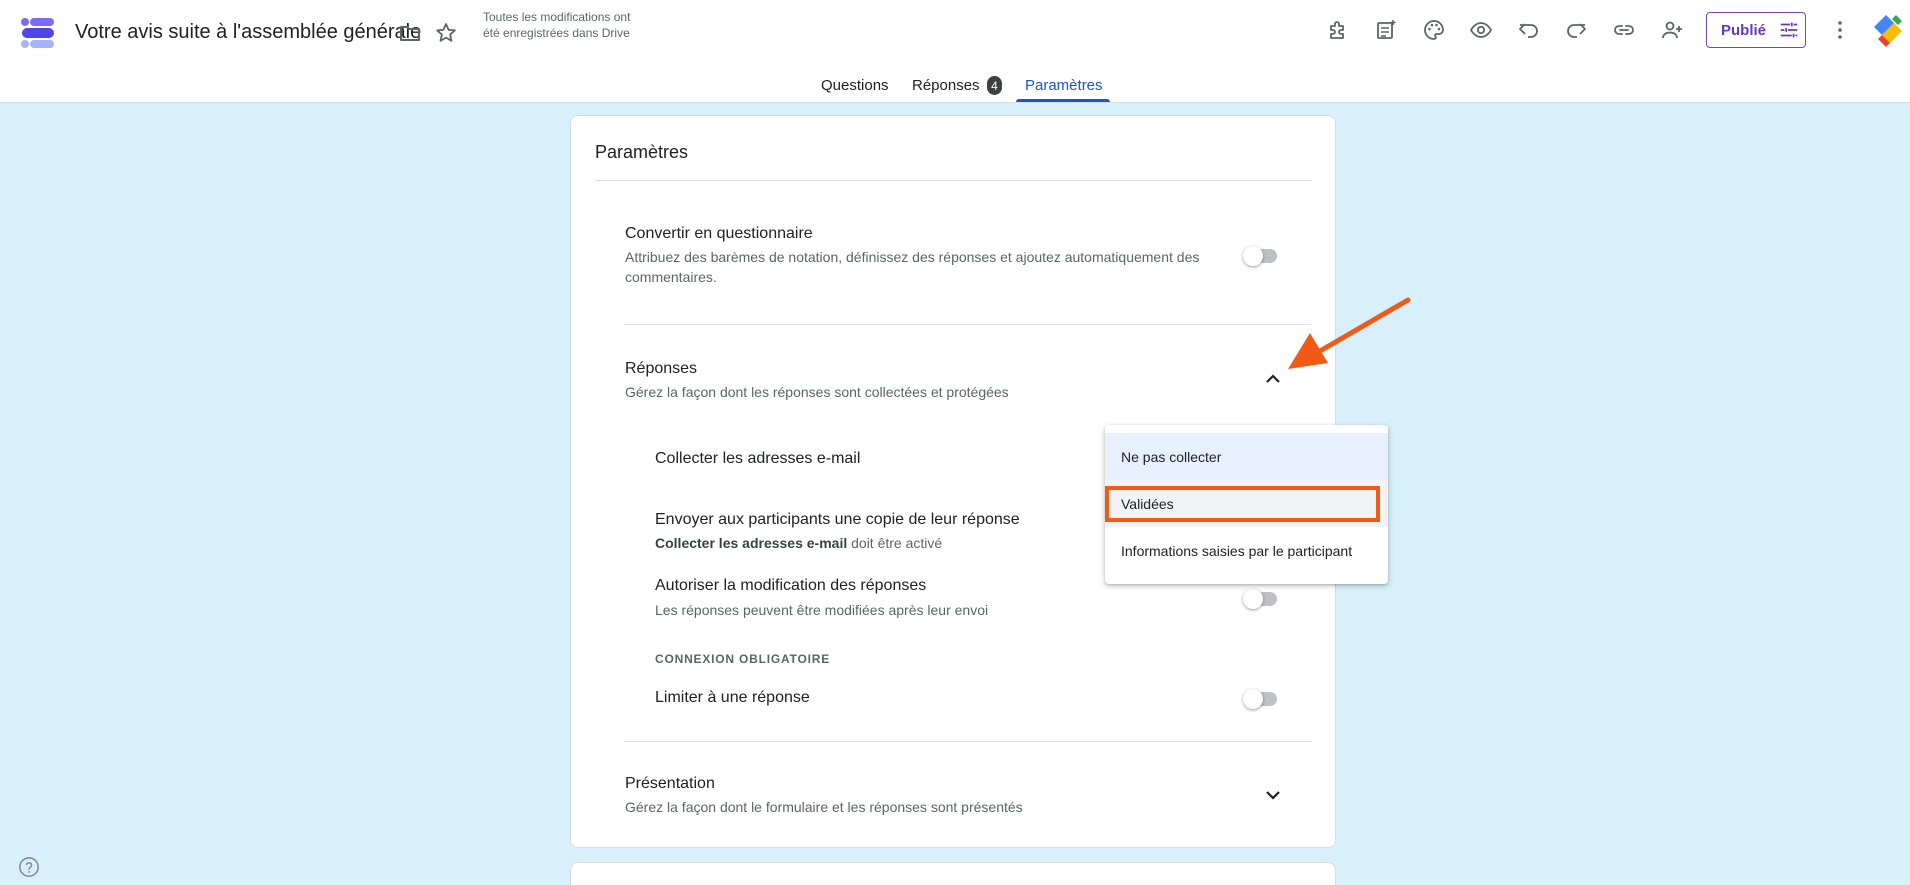 The width and height of the screenshot is (1910, 885). What do you see at coordinates (1273, 795) in the screenshot?
I see `chevron-down-icon` at bounding box center [1273, 795].